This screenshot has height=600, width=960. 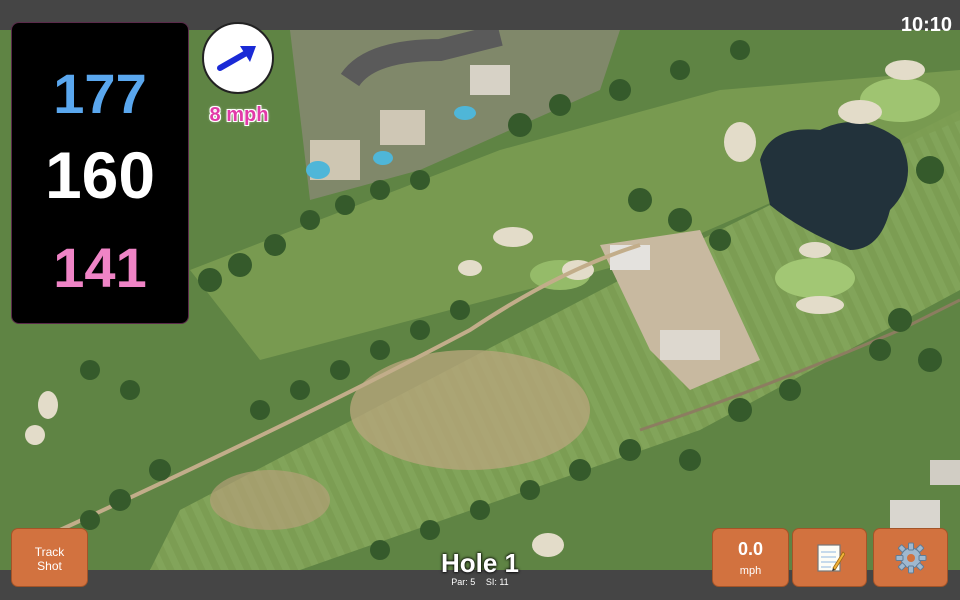 I want to click on front-yardage: 141, so click(x=100, y=267).